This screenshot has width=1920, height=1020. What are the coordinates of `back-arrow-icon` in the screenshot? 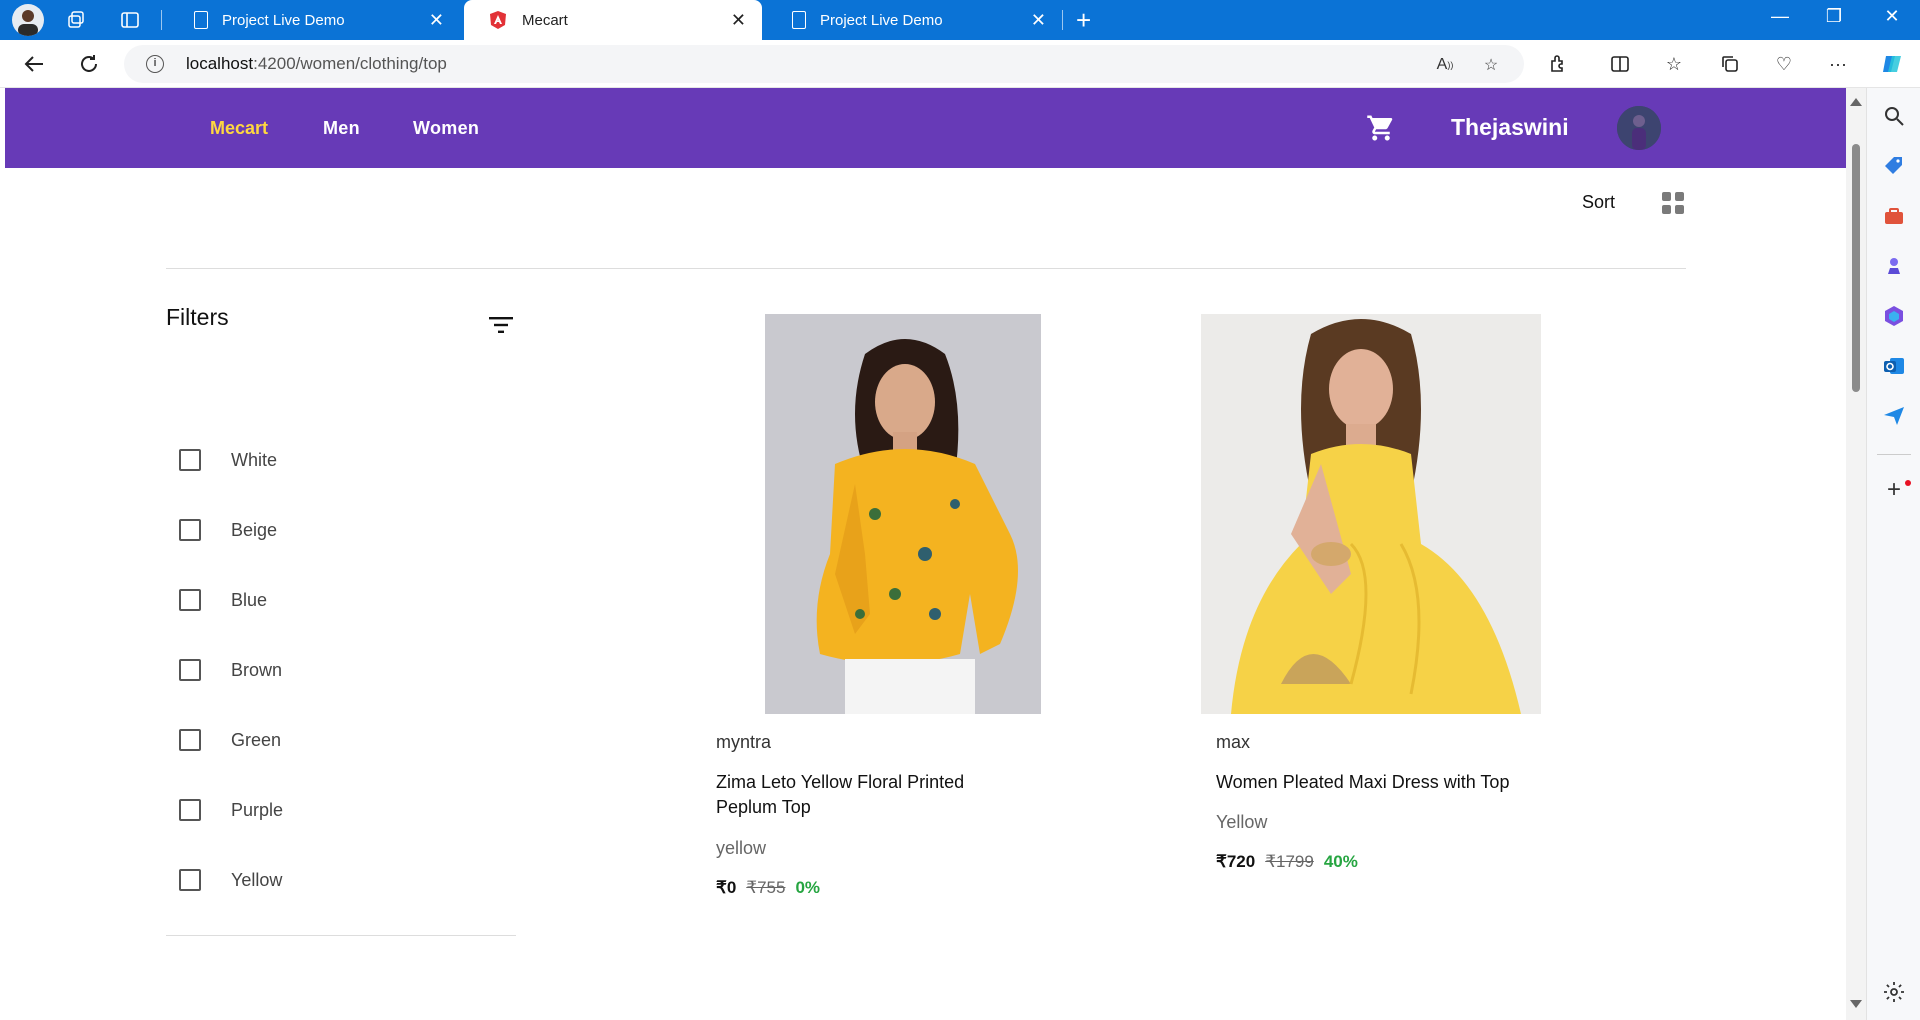 It's located at (34, 64).